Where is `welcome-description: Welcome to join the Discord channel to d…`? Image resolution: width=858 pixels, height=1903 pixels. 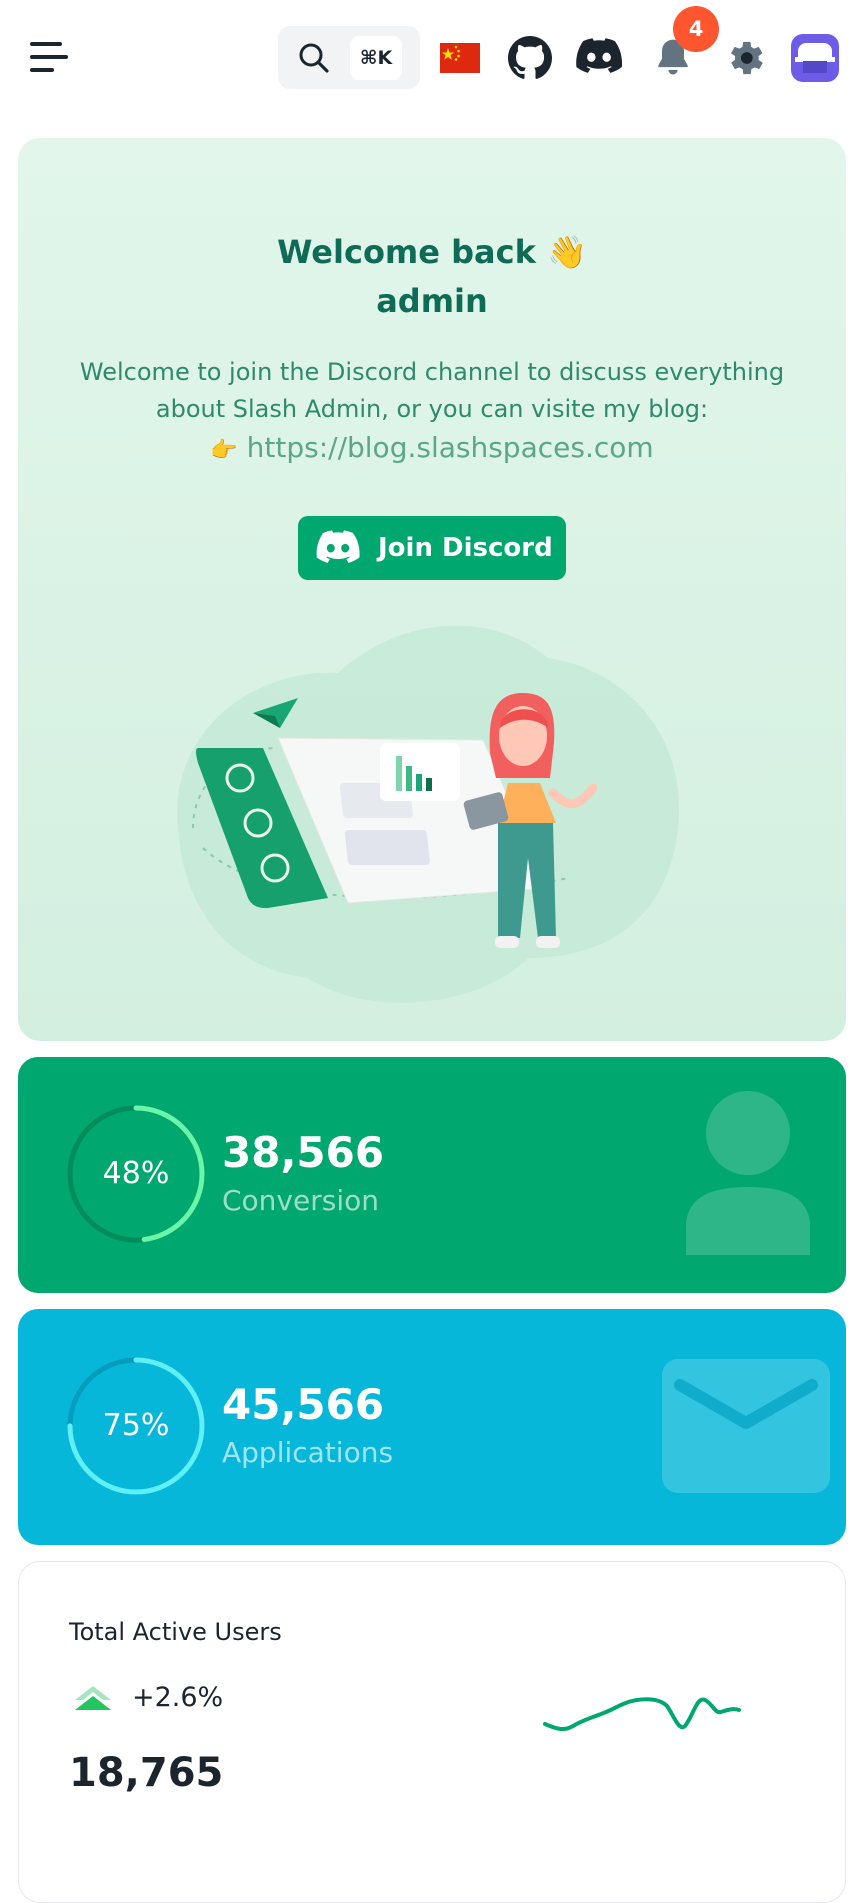 welcome-description: Welcome to join the Discord channel to d… is located at coordinates (432, 390).